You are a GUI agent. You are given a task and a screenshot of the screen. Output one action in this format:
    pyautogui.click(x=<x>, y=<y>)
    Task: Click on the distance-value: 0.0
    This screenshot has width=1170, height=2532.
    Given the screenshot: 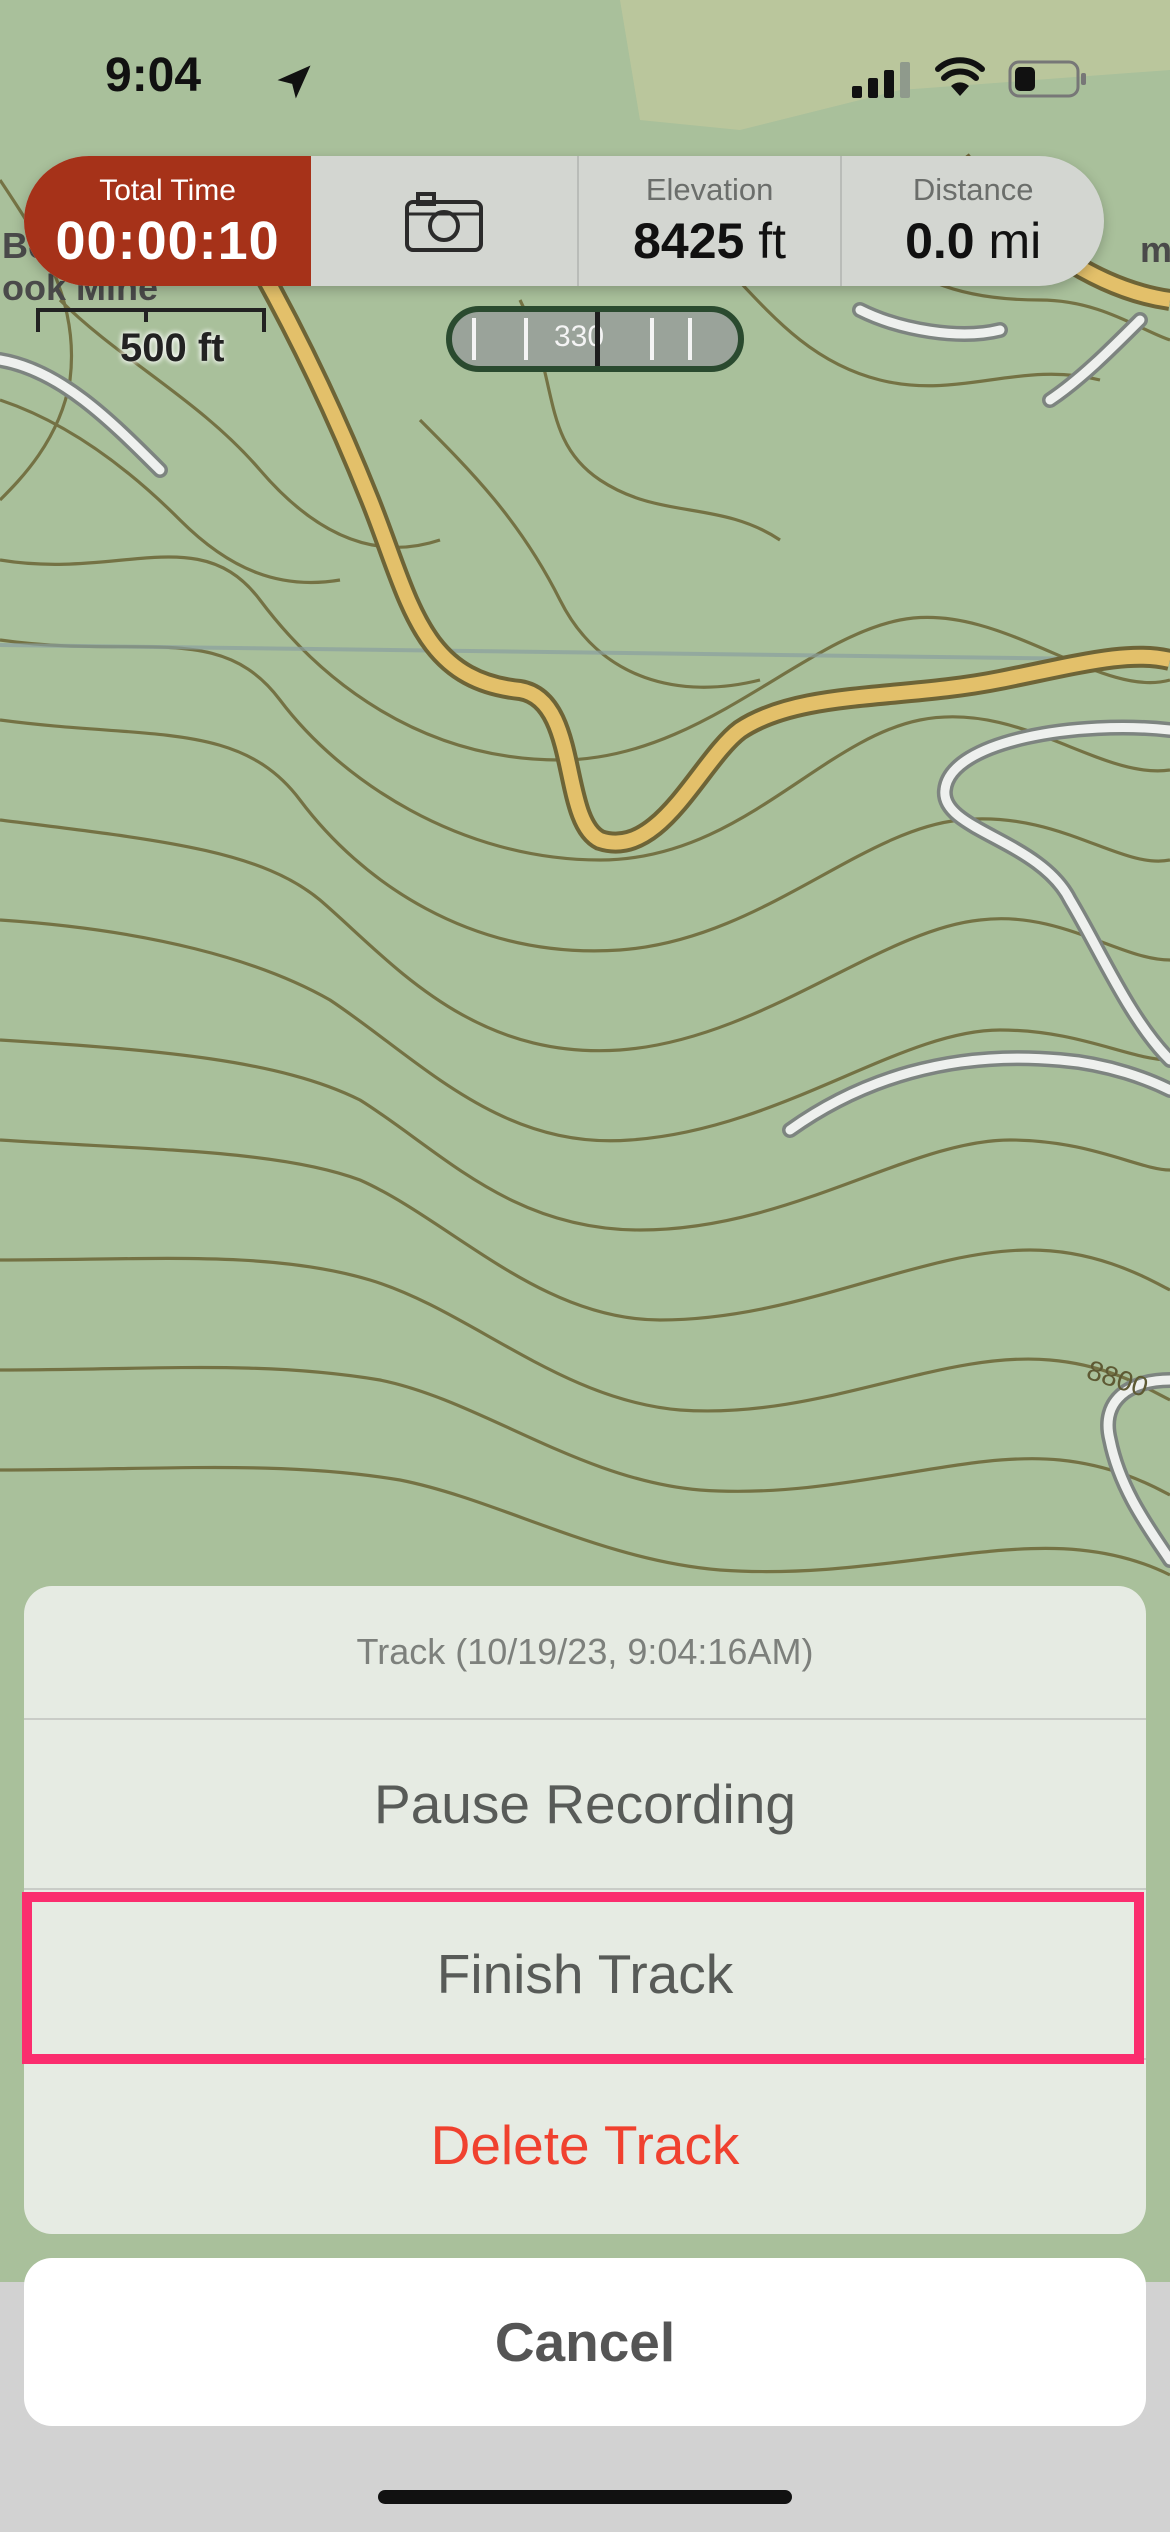 What is the action you would take?
    pyautogui.click(x=940, y=241)
    